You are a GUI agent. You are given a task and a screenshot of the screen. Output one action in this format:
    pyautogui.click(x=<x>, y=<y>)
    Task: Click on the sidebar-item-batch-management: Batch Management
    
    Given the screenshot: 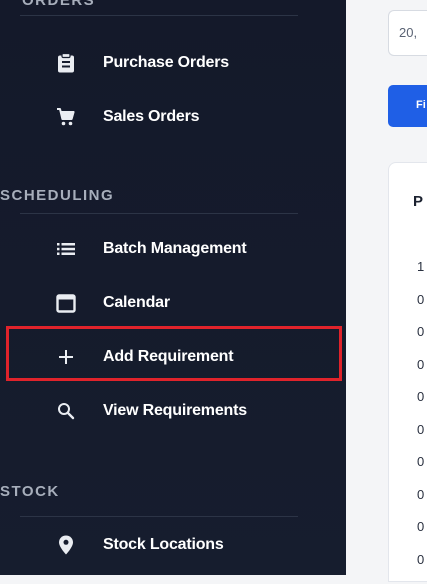 What is the action you would take?
    pyautogui.click(x=173, y=249)
    